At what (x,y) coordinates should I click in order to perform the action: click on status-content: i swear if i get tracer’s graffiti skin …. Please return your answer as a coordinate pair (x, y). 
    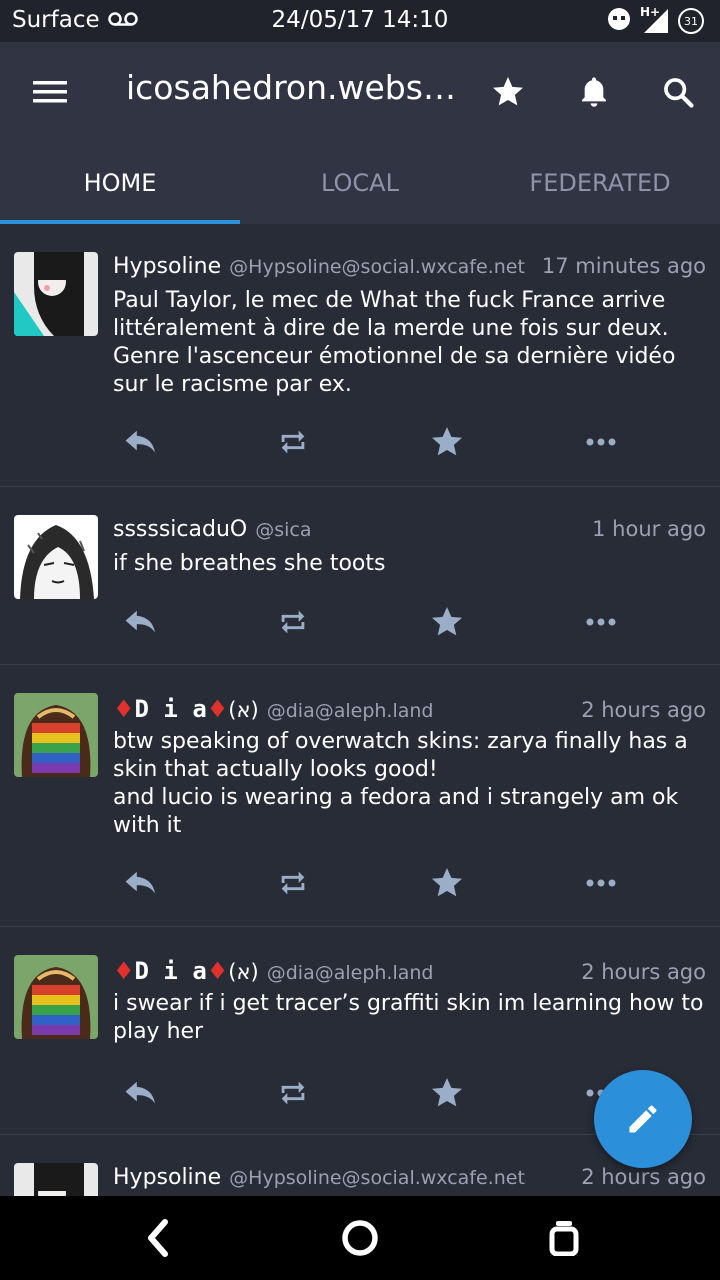
    Looking at the image, I should click on (408, 1017).